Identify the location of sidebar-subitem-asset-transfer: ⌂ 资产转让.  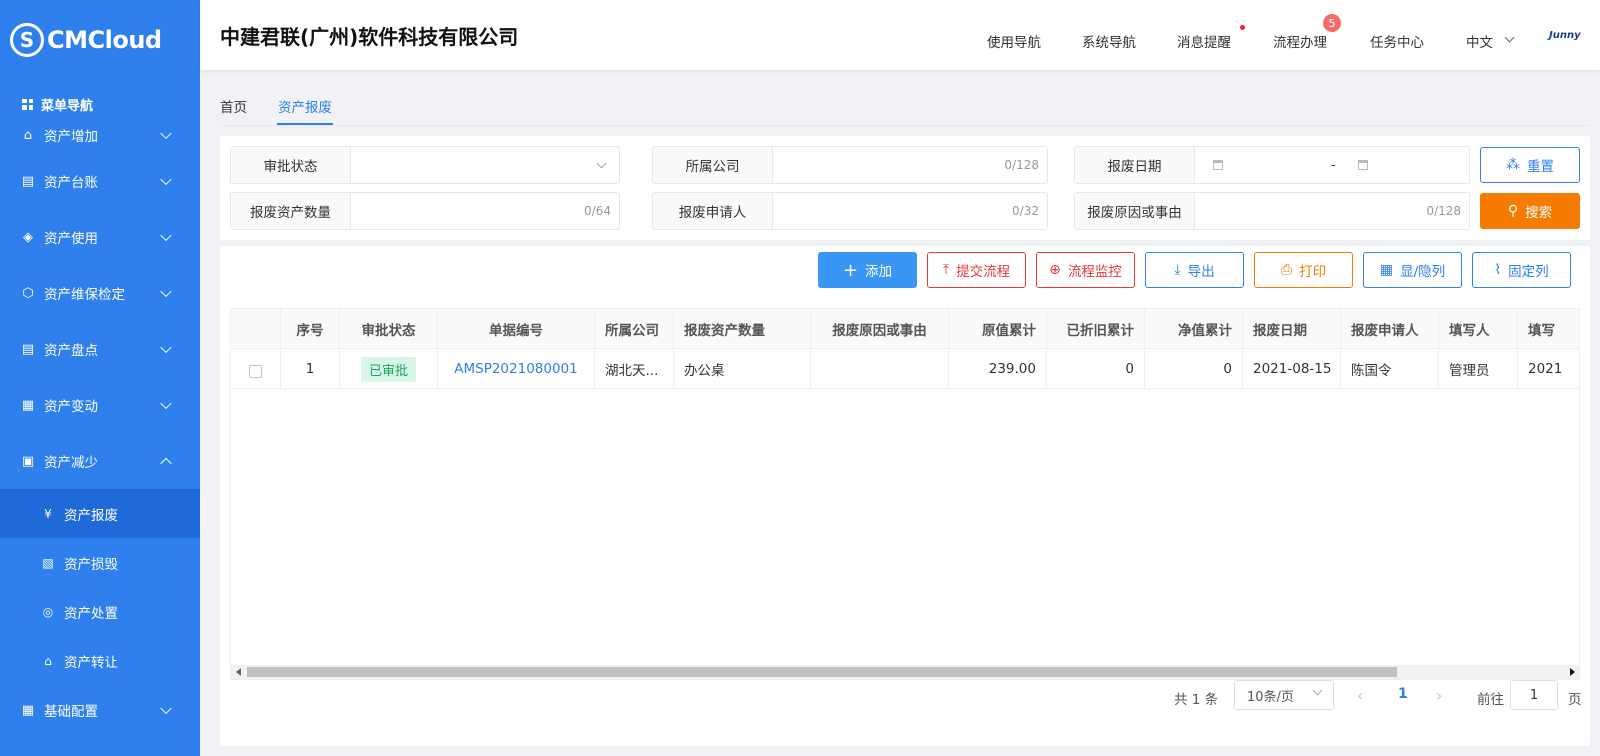
(100, 660).